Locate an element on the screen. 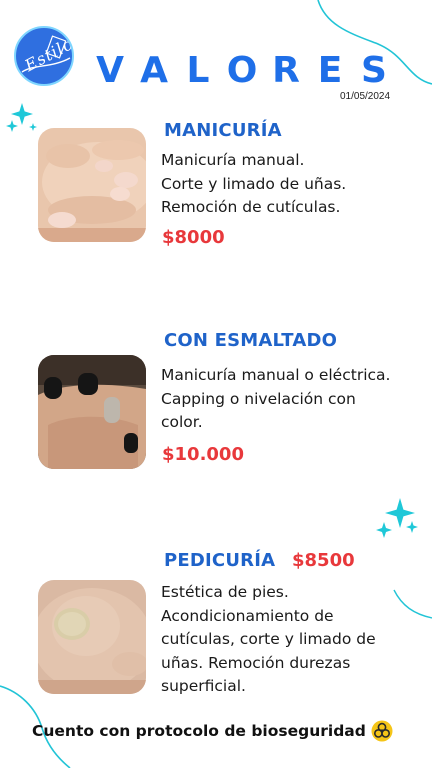 This screenshot has height=768, width=432. title-letter: V is located at coordinates (110, 70).